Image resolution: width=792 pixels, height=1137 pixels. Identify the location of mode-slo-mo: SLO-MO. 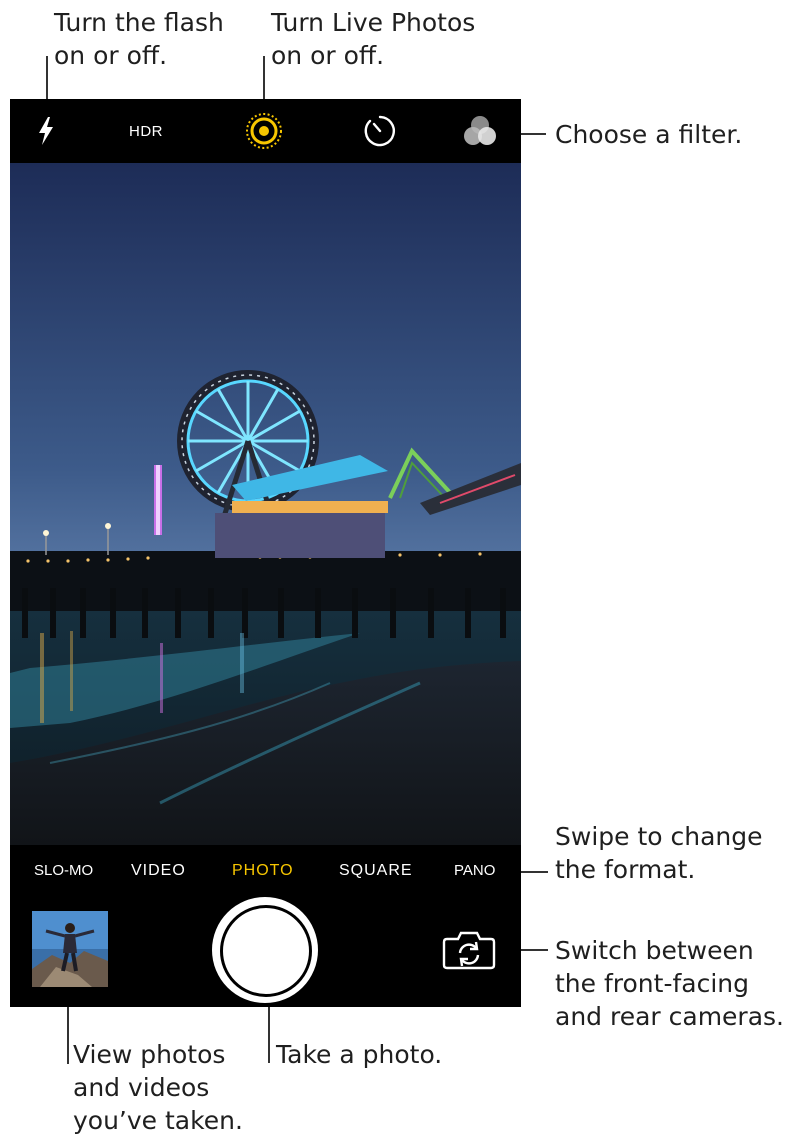
(63, 871).